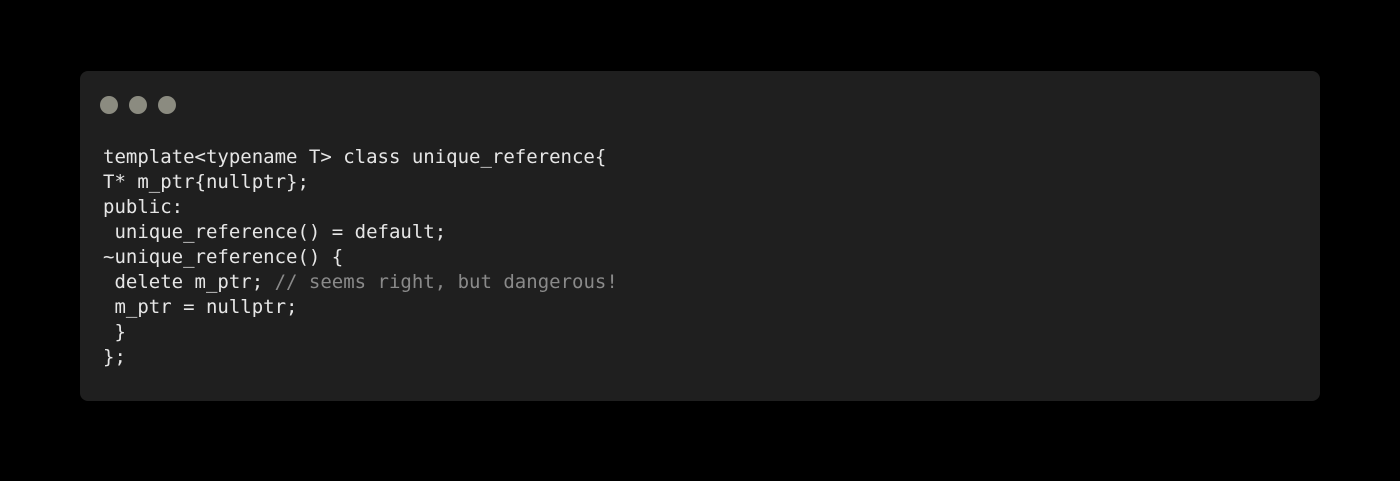  Describe the element at coordinates (360, 332) in the screenshot. I see `code-line-8: }` at that location.